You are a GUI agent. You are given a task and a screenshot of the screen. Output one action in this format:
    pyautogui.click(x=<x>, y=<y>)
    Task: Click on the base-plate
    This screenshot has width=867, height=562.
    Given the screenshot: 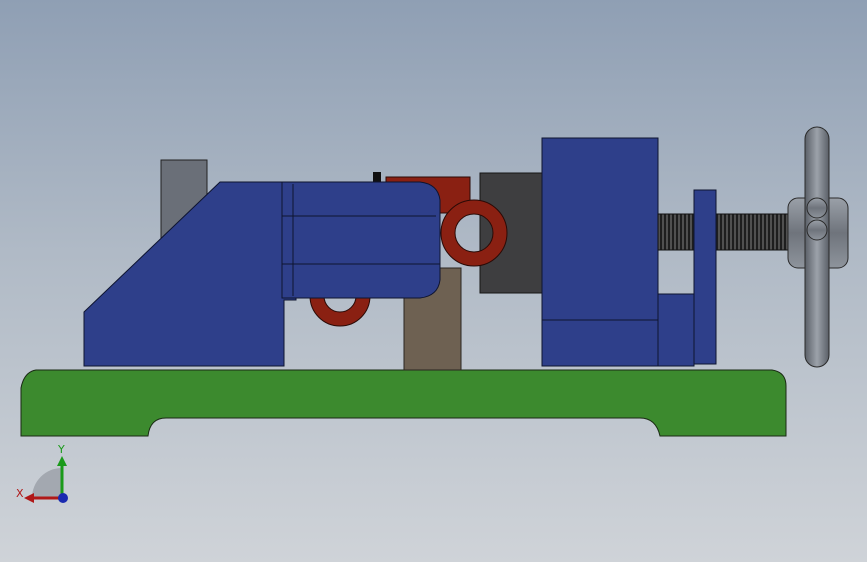 What is the action you would take?
    pyautogui.click(x=403, y=403)
    